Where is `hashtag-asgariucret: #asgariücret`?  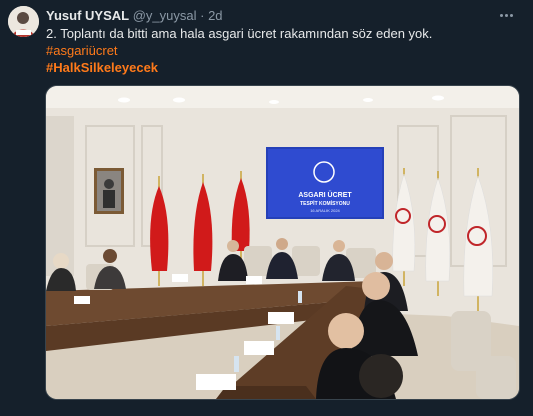 hashtag-asgariucret: #asgariücret is located at coordinates (82, 50).